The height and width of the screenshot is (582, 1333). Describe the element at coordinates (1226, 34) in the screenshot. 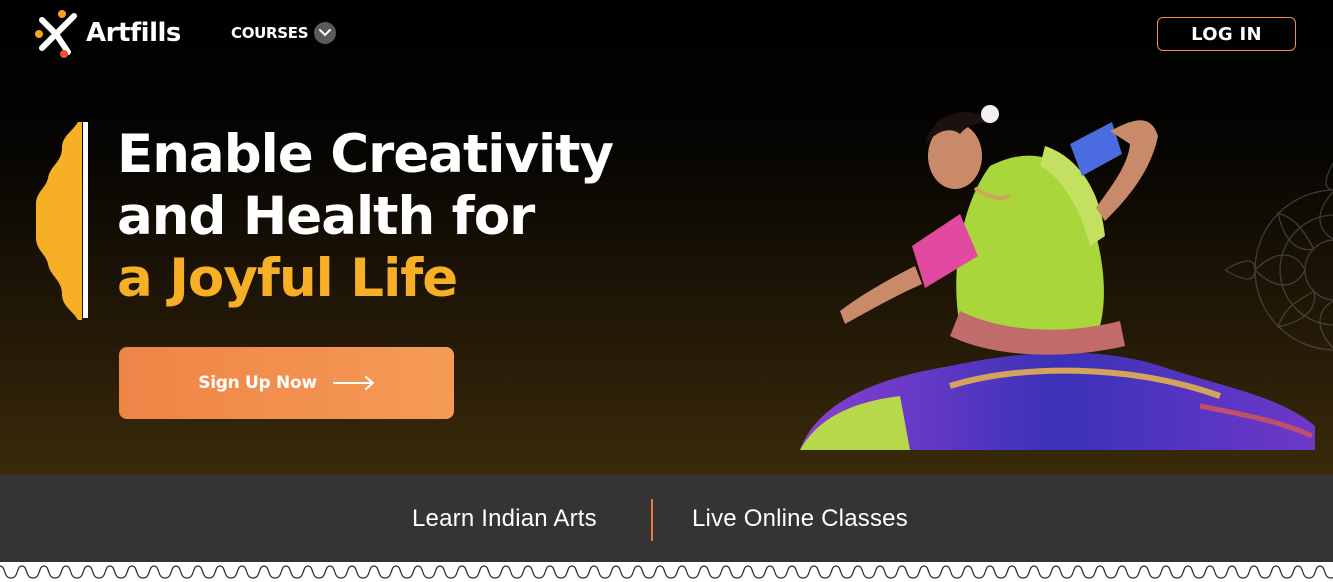

I see `login-button: LOG IN` at that location.